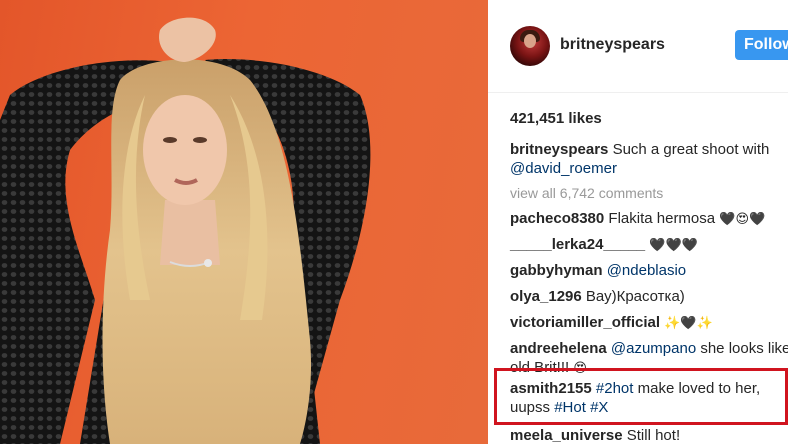  Describe the element at coordinates (653, 348) in the screenshot. I see `comment-mention: @azumpano` at that location.